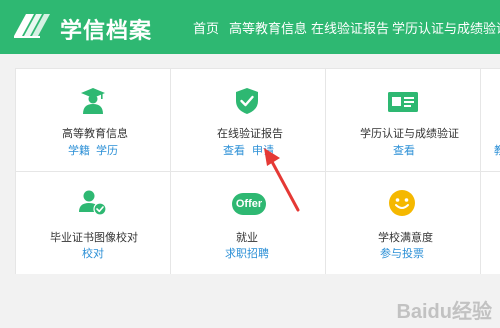 This screenshot has height=328, width=500. What do you see at coordinates (93, 253) in the screenshot?
I see `link-proofread: 校对` at bounding box center [93, 253].